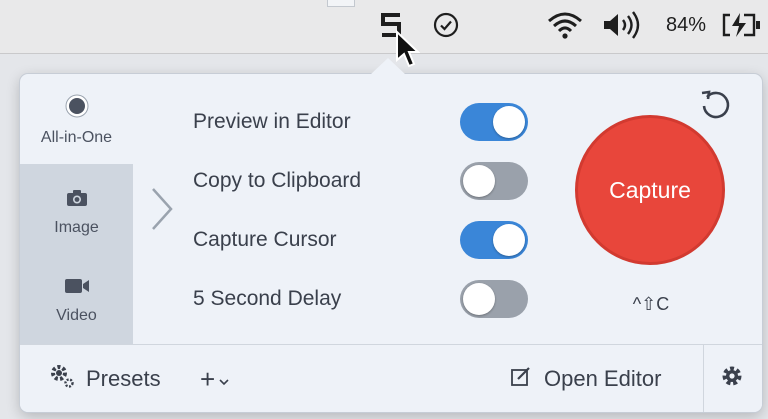 Image resolution: width=768 pixels, height=419 pixels. I want to click on chevron-down-icon, so click(224, 379).